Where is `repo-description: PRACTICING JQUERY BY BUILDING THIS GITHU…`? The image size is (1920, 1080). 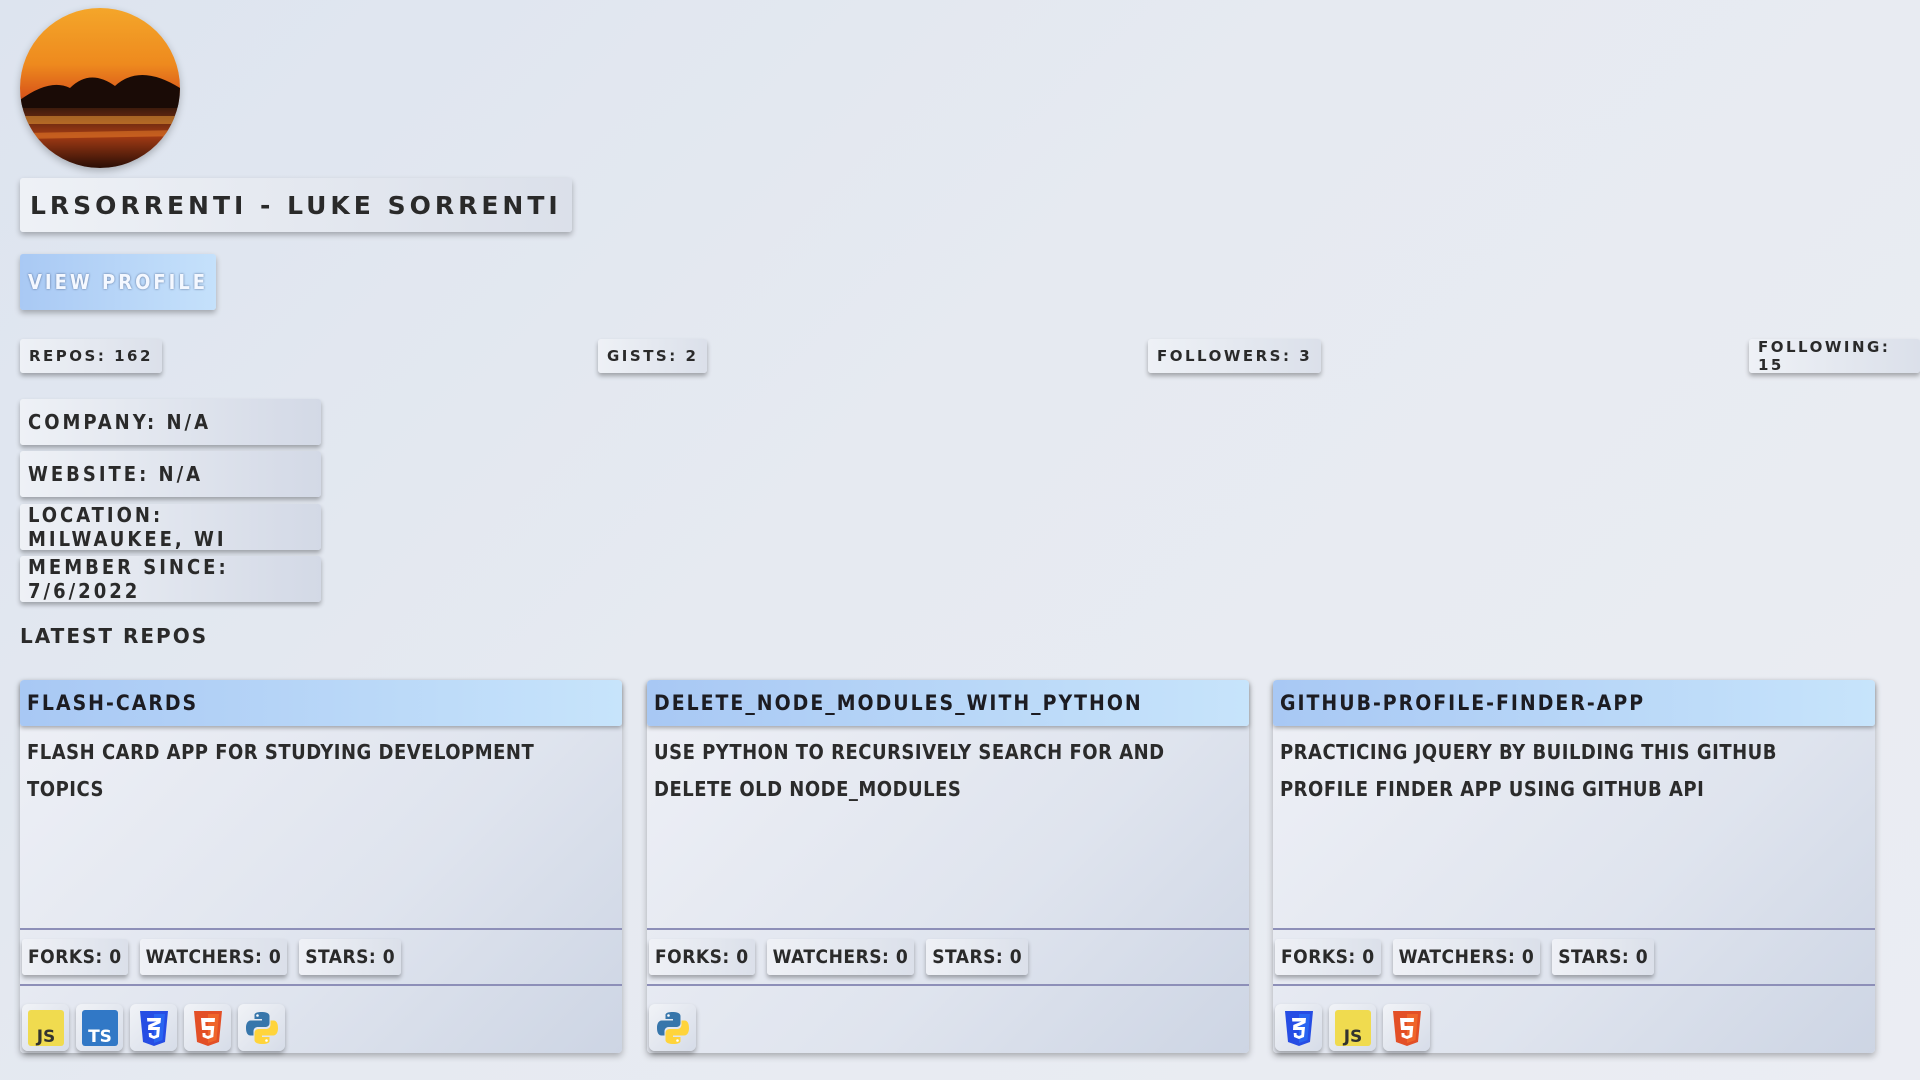 repo-description: PRACTICING JQUERY BY BUILDING THIS GITHU… is located at coordinates (1528, 770).